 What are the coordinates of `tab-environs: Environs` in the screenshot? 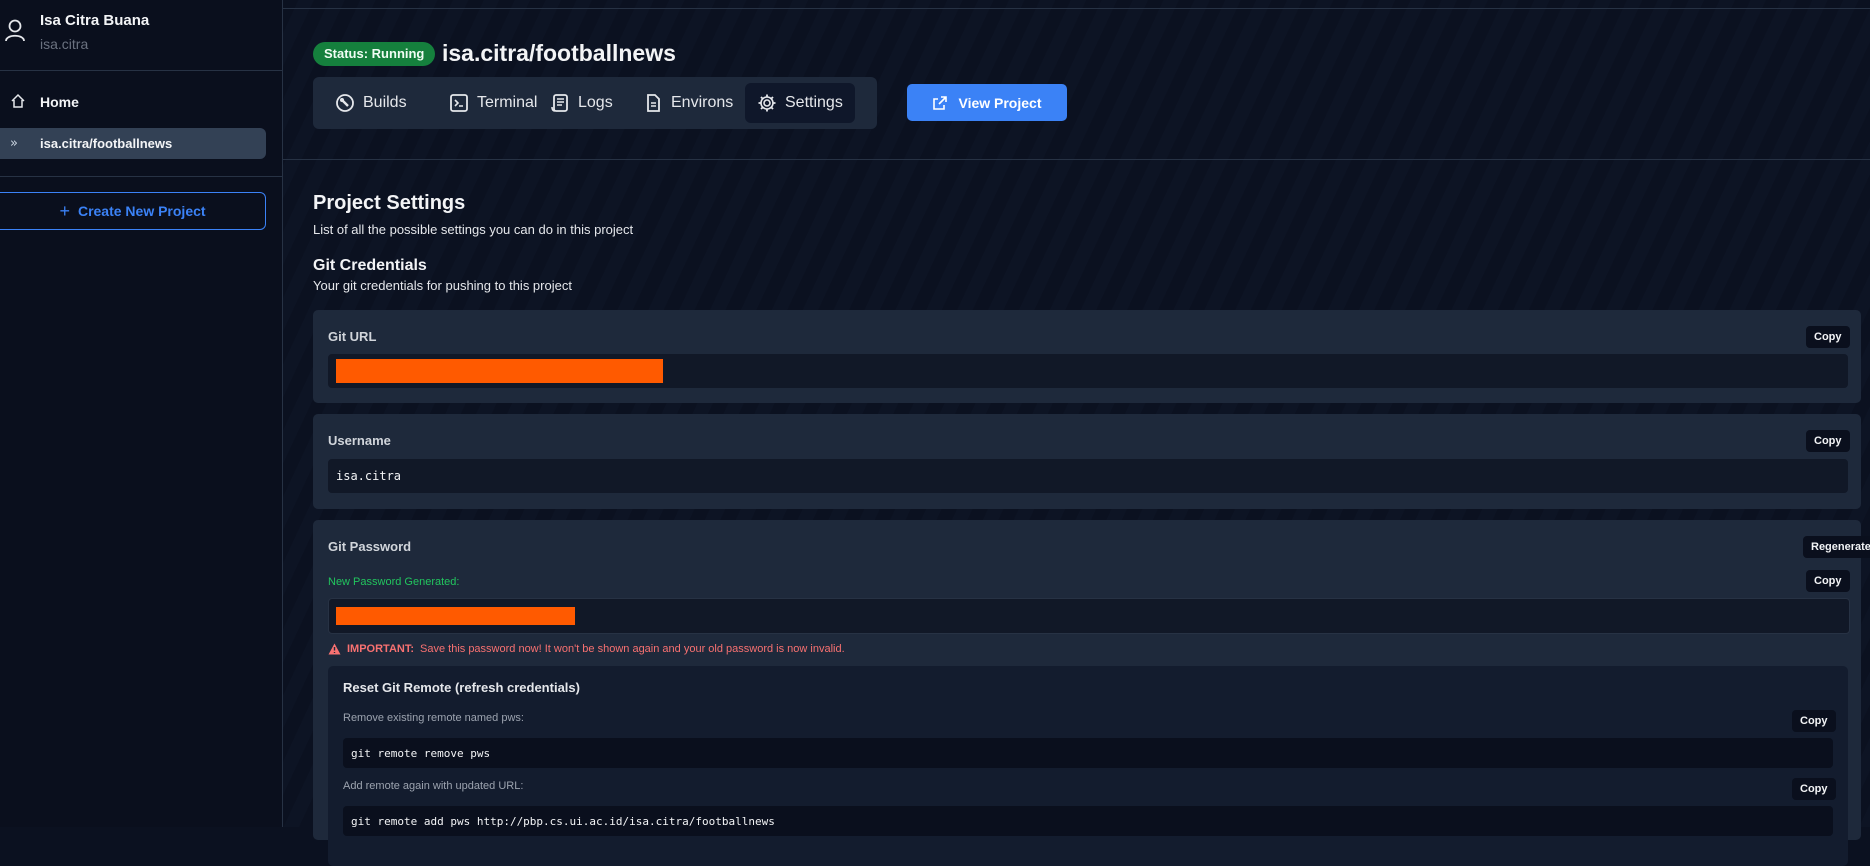 It's located at (688, 103).